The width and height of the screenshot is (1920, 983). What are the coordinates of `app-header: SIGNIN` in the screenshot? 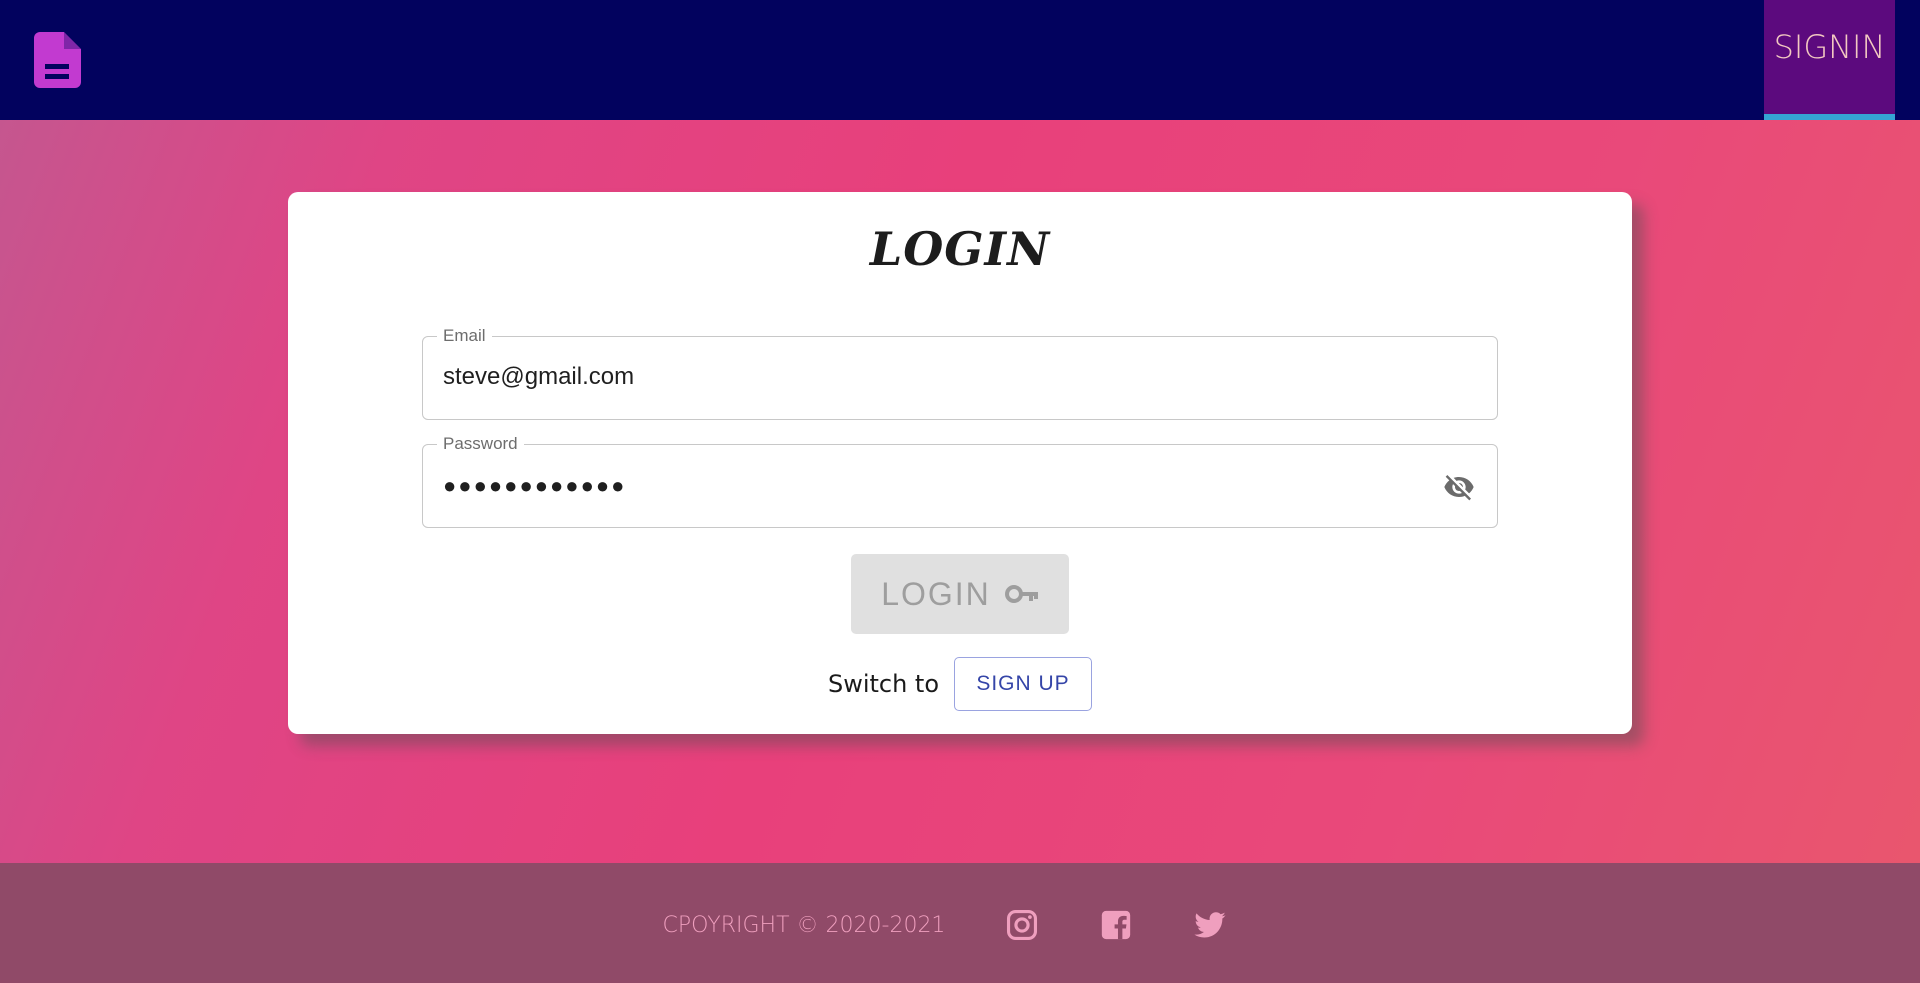 It's located at (960, 60).